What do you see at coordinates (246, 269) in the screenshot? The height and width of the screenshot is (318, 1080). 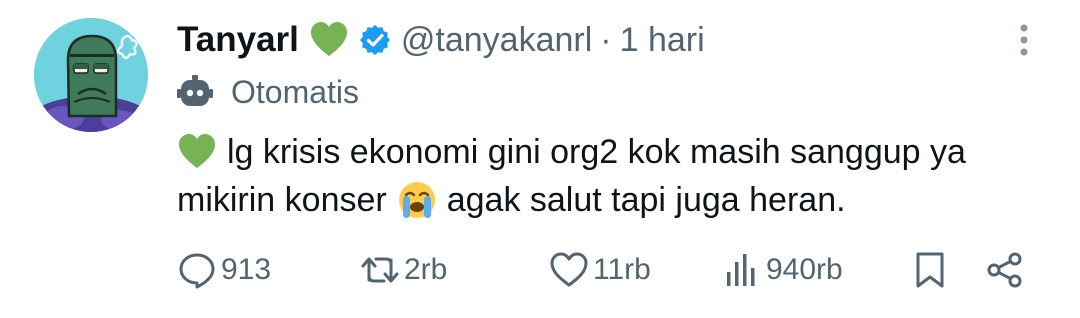 I see `reply-count: 913` at bounding box center [246, 269].